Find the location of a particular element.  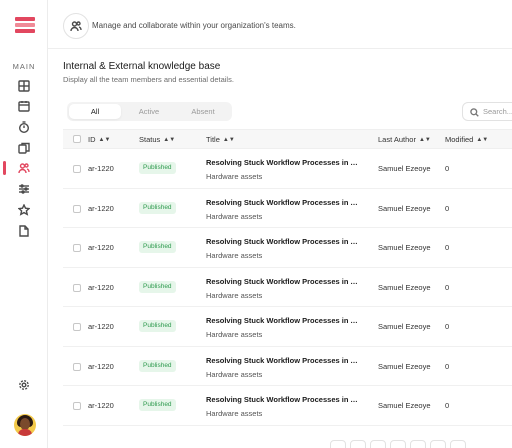

tab-all: All is located at coordinates (95, 111).